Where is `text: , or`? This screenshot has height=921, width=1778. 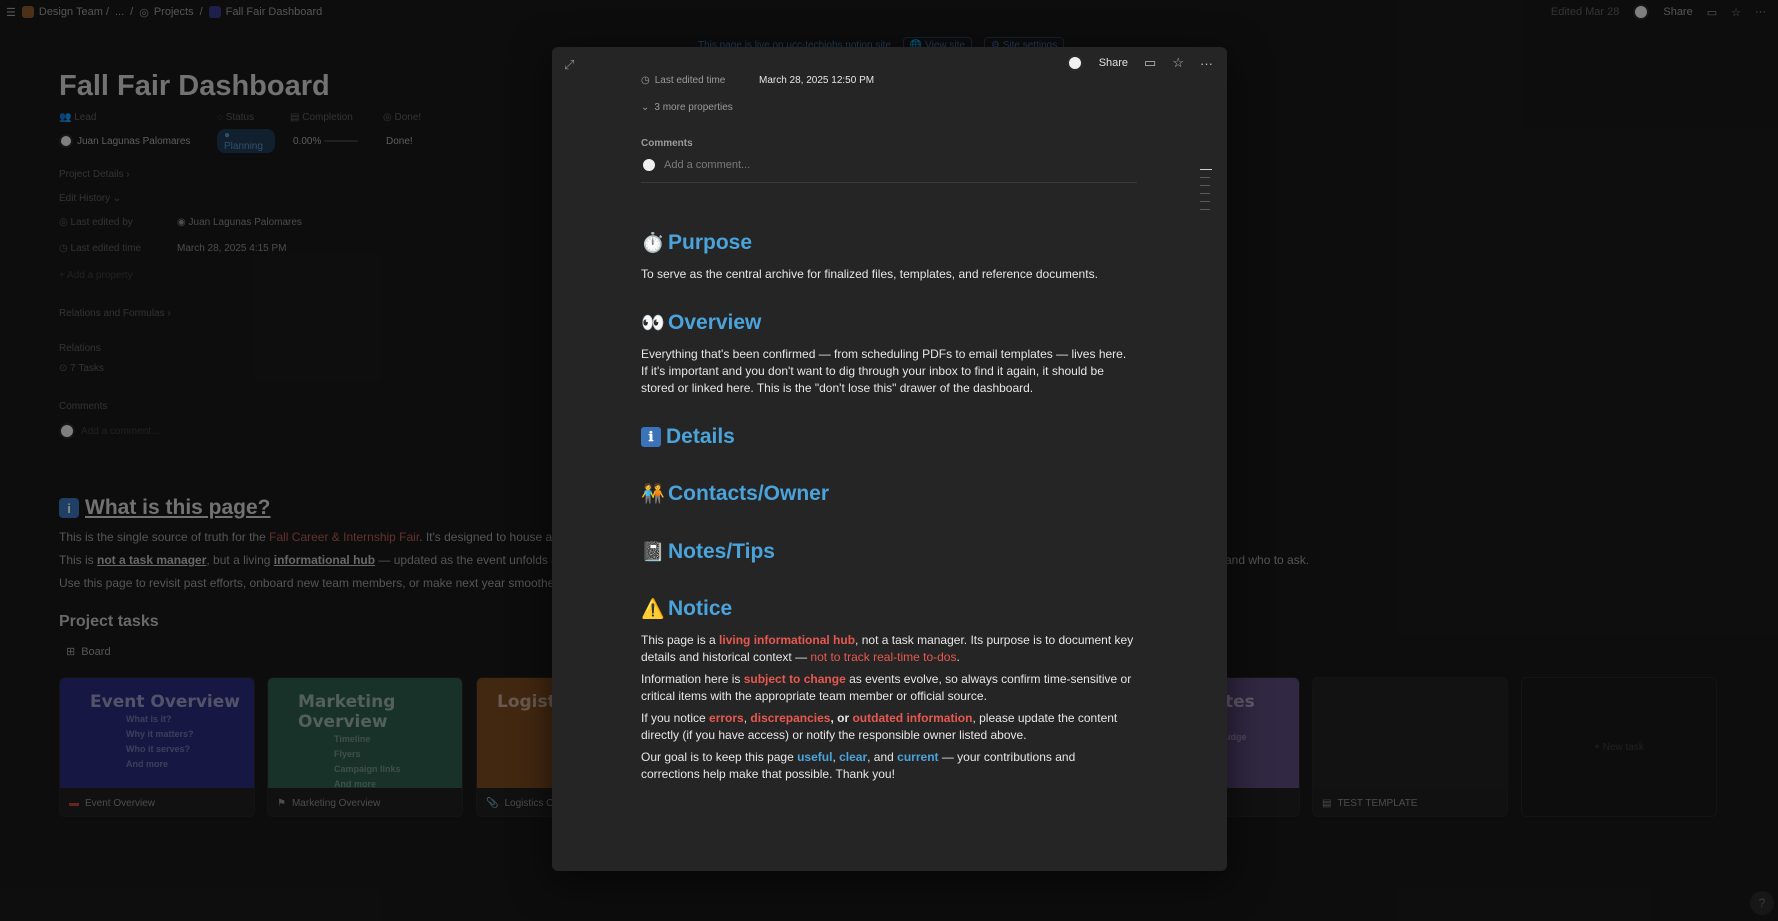 text: , or is located at coordinates (841, 718).